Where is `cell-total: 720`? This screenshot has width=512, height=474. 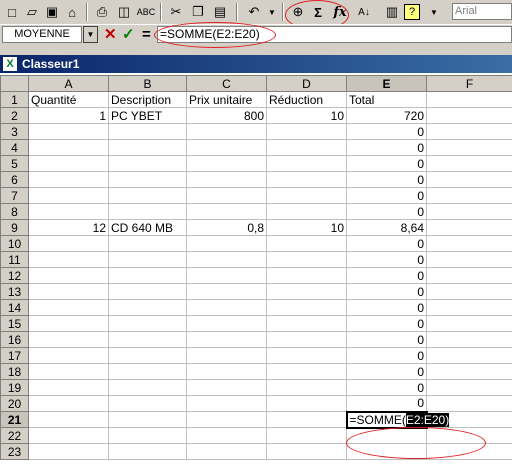
cell-total: 720 is located at coordinates (386, 115).